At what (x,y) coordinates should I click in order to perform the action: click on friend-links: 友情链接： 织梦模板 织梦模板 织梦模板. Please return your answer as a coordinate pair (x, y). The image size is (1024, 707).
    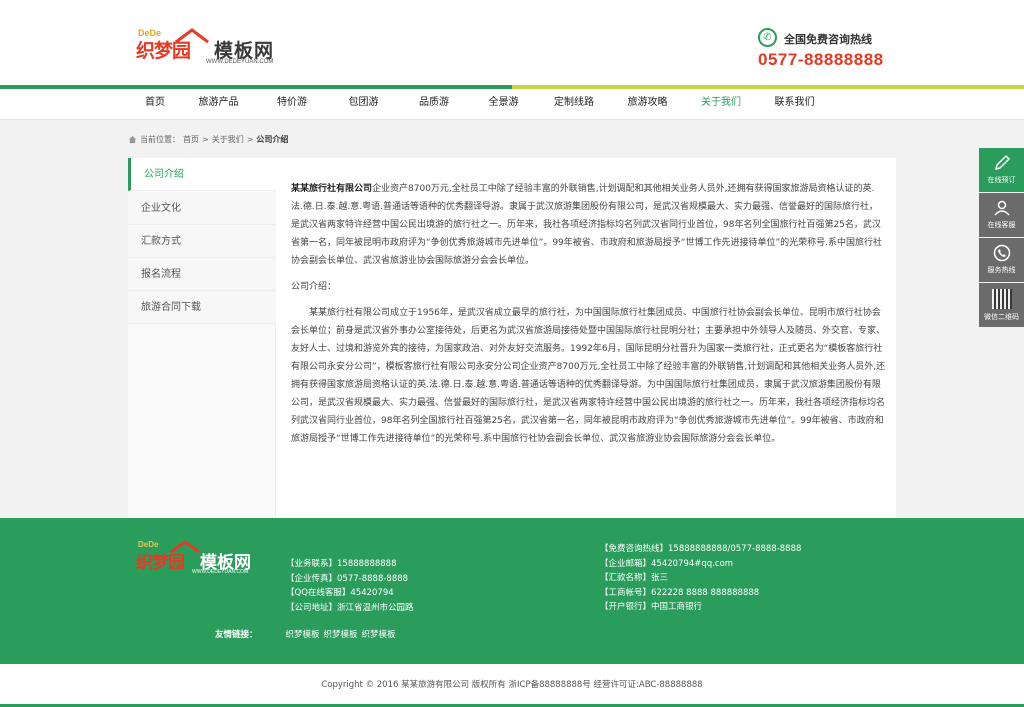
    Looking at the image, I should click on (305, 634).